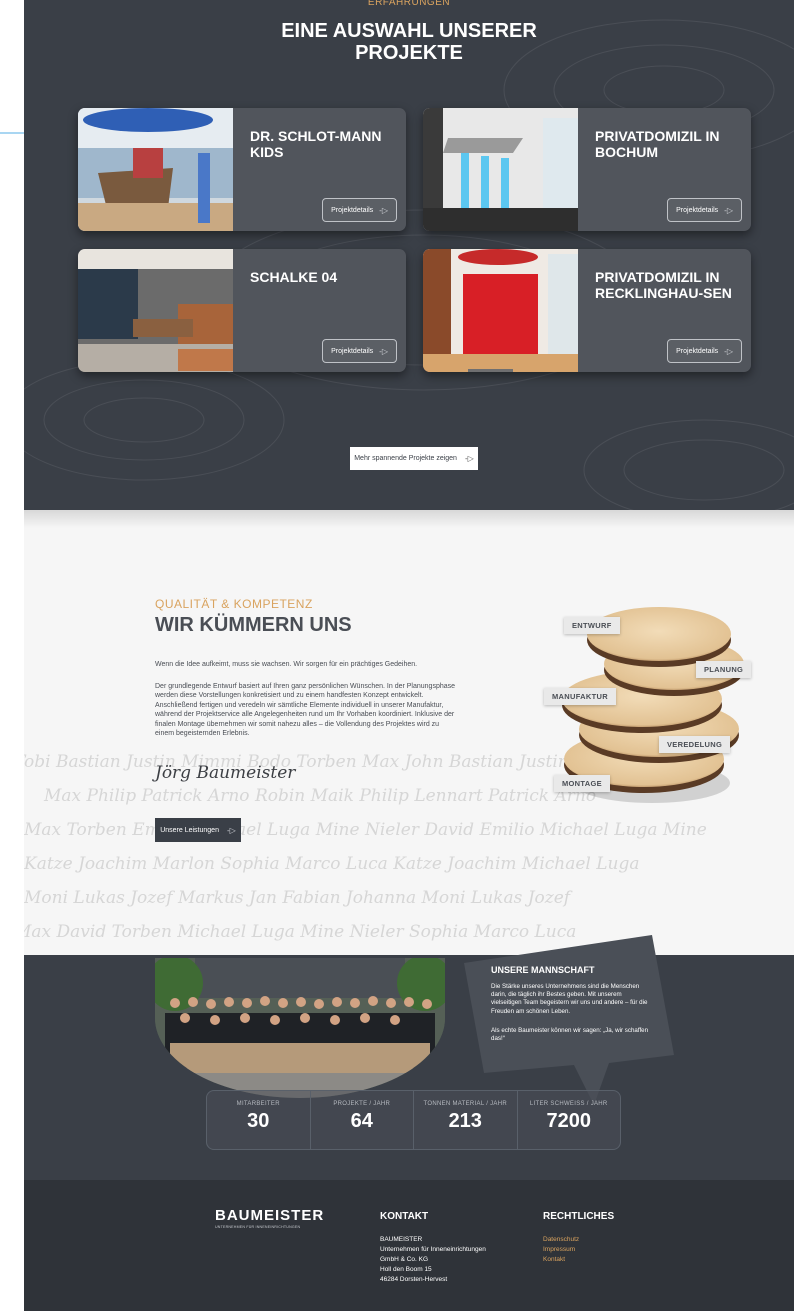 The image size is (794, 1311). What do you see at coordinates (582, 783) in the screenshot?
I see `process-tag-montage: MONTAGE` at bounding box center [582, 783].